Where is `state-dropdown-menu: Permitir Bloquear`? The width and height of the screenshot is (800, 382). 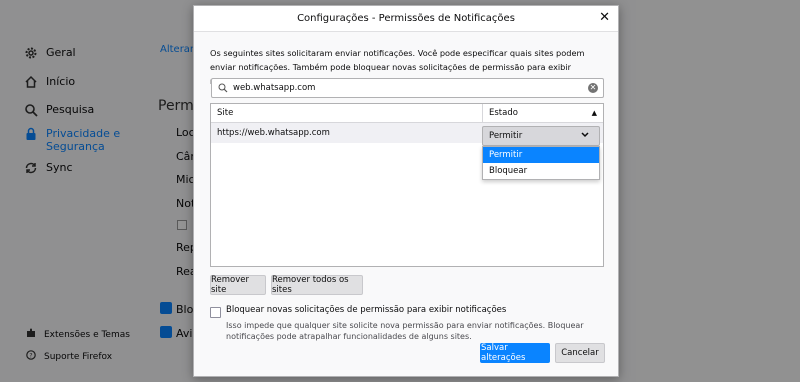 state-dropdown-menu: Permitir Bloquear is located at coordinates (541, 163).